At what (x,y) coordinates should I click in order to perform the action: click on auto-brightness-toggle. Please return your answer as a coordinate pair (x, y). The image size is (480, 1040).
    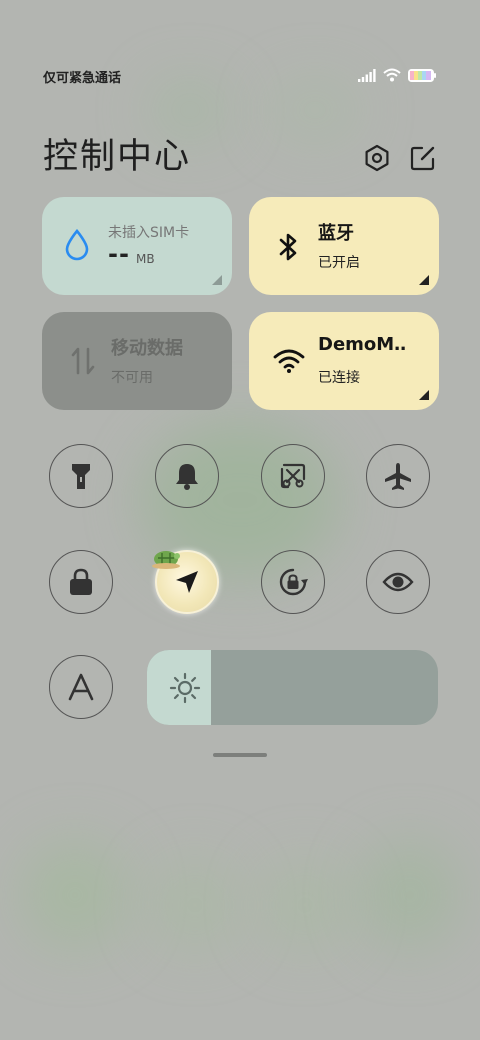
    Looking at the image, I should click on (81, 687).